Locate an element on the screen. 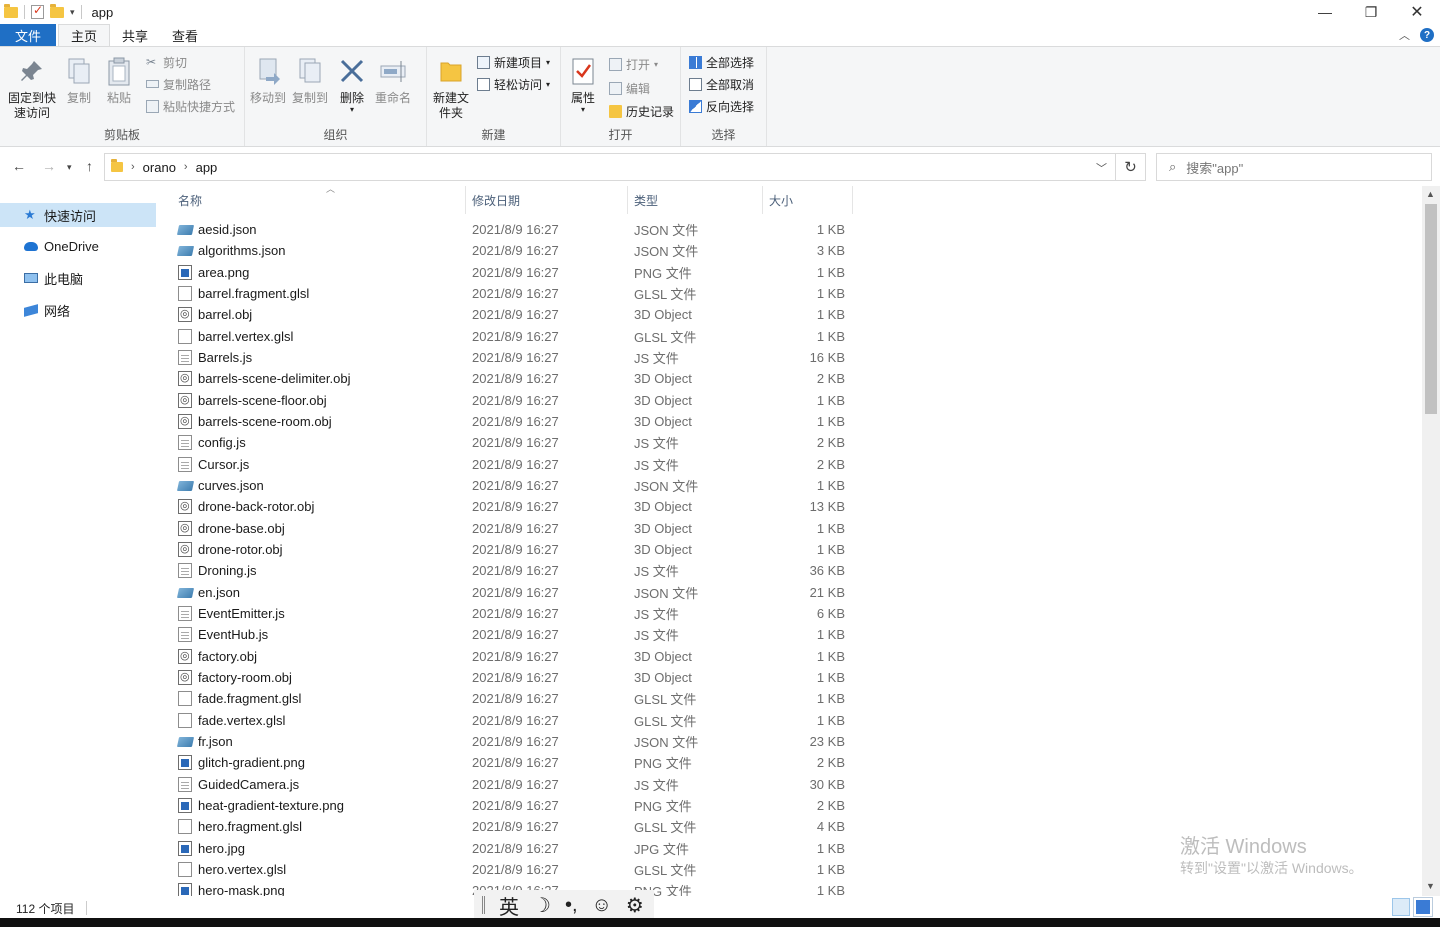 Image resolution: width=1440 pixels, height=927 pixels. column-header-date: 修改日期 is located at coordinates (547, 200).